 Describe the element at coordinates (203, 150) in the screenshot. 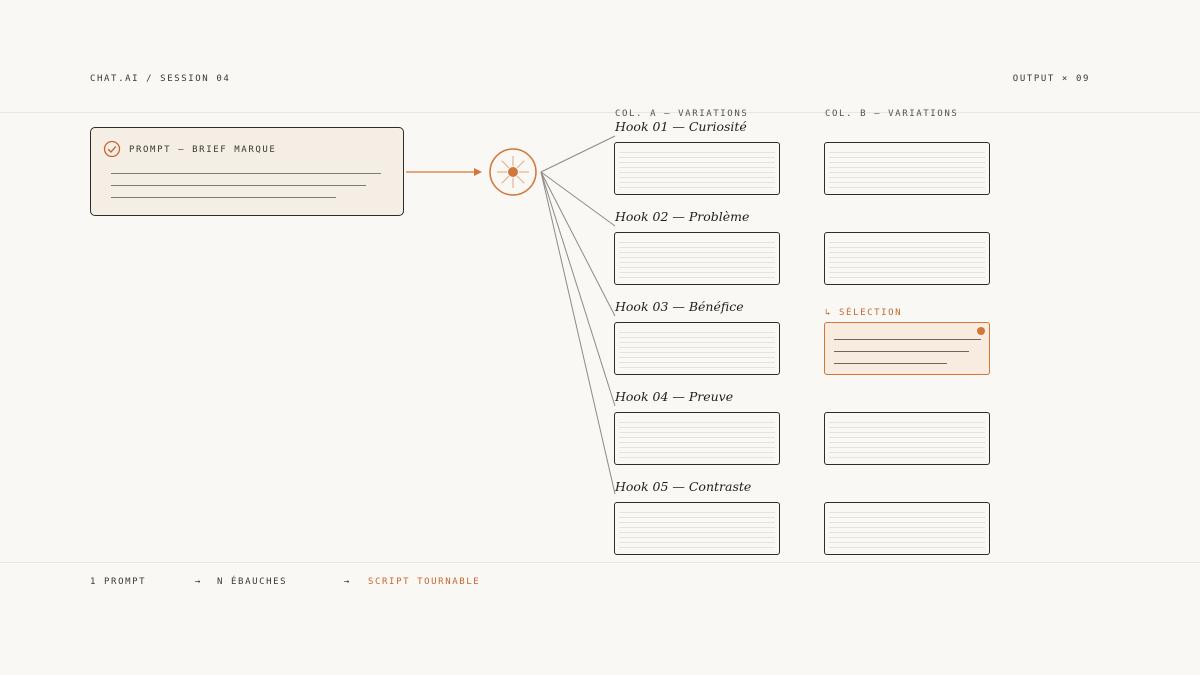

I see `prompt-card-title: PROMPT — BRIEF MARQUE` at that location.